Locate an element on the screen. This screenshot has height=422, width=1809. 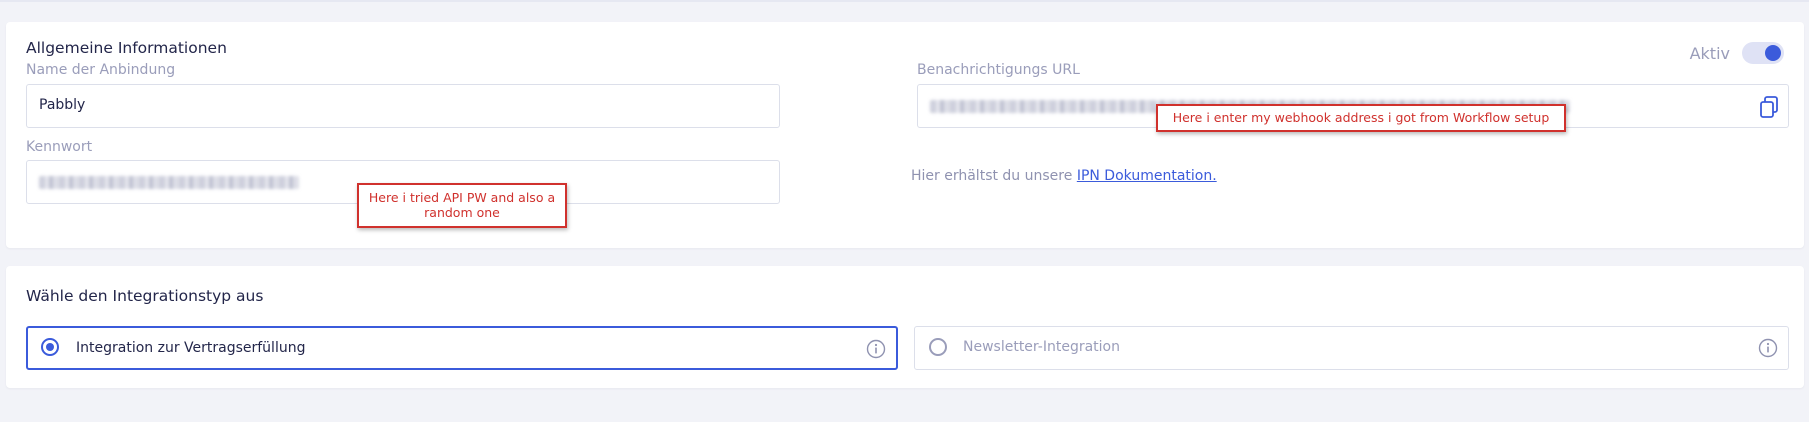
copy-icon is located at coordinates (1769, 107).